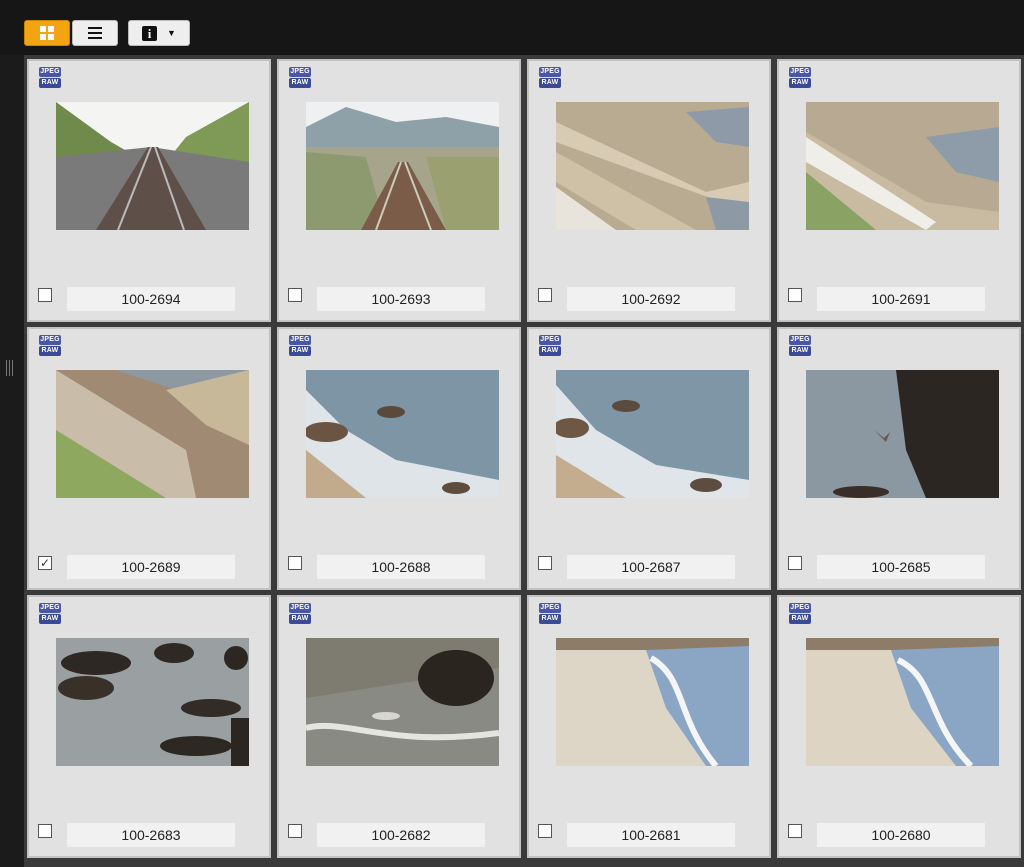  What do you see at coordinates (45, 563) in the screenshot?
I see `select-checkbox: ✓` at bounding box center [45, 563].